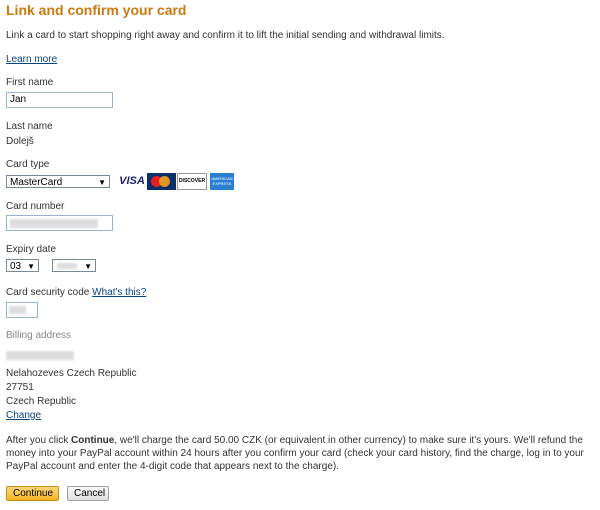 The image size is (600, 510). Describe the element at coordinates (36, 182) in the screenshot. I see `card-type-selected: MasterCard` at that location.